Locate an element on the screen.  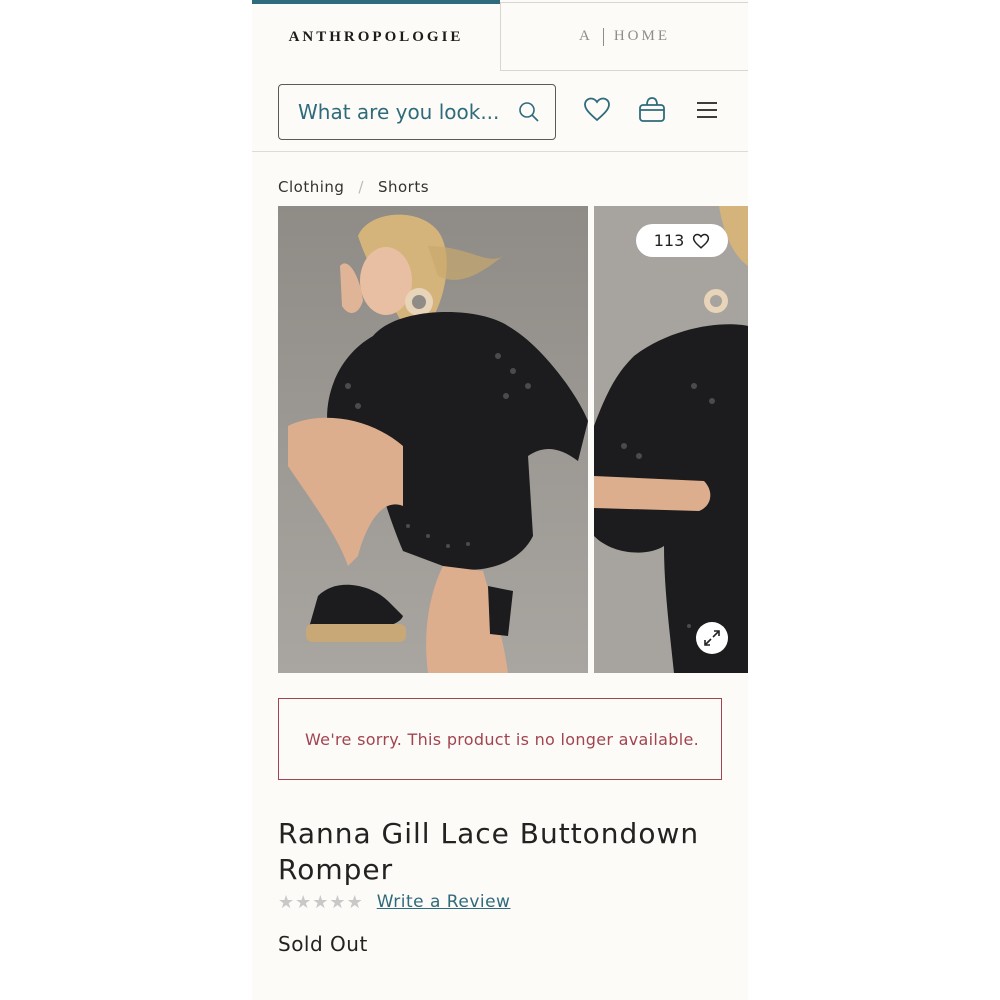
model-photo is located at coordinates (433, 439).